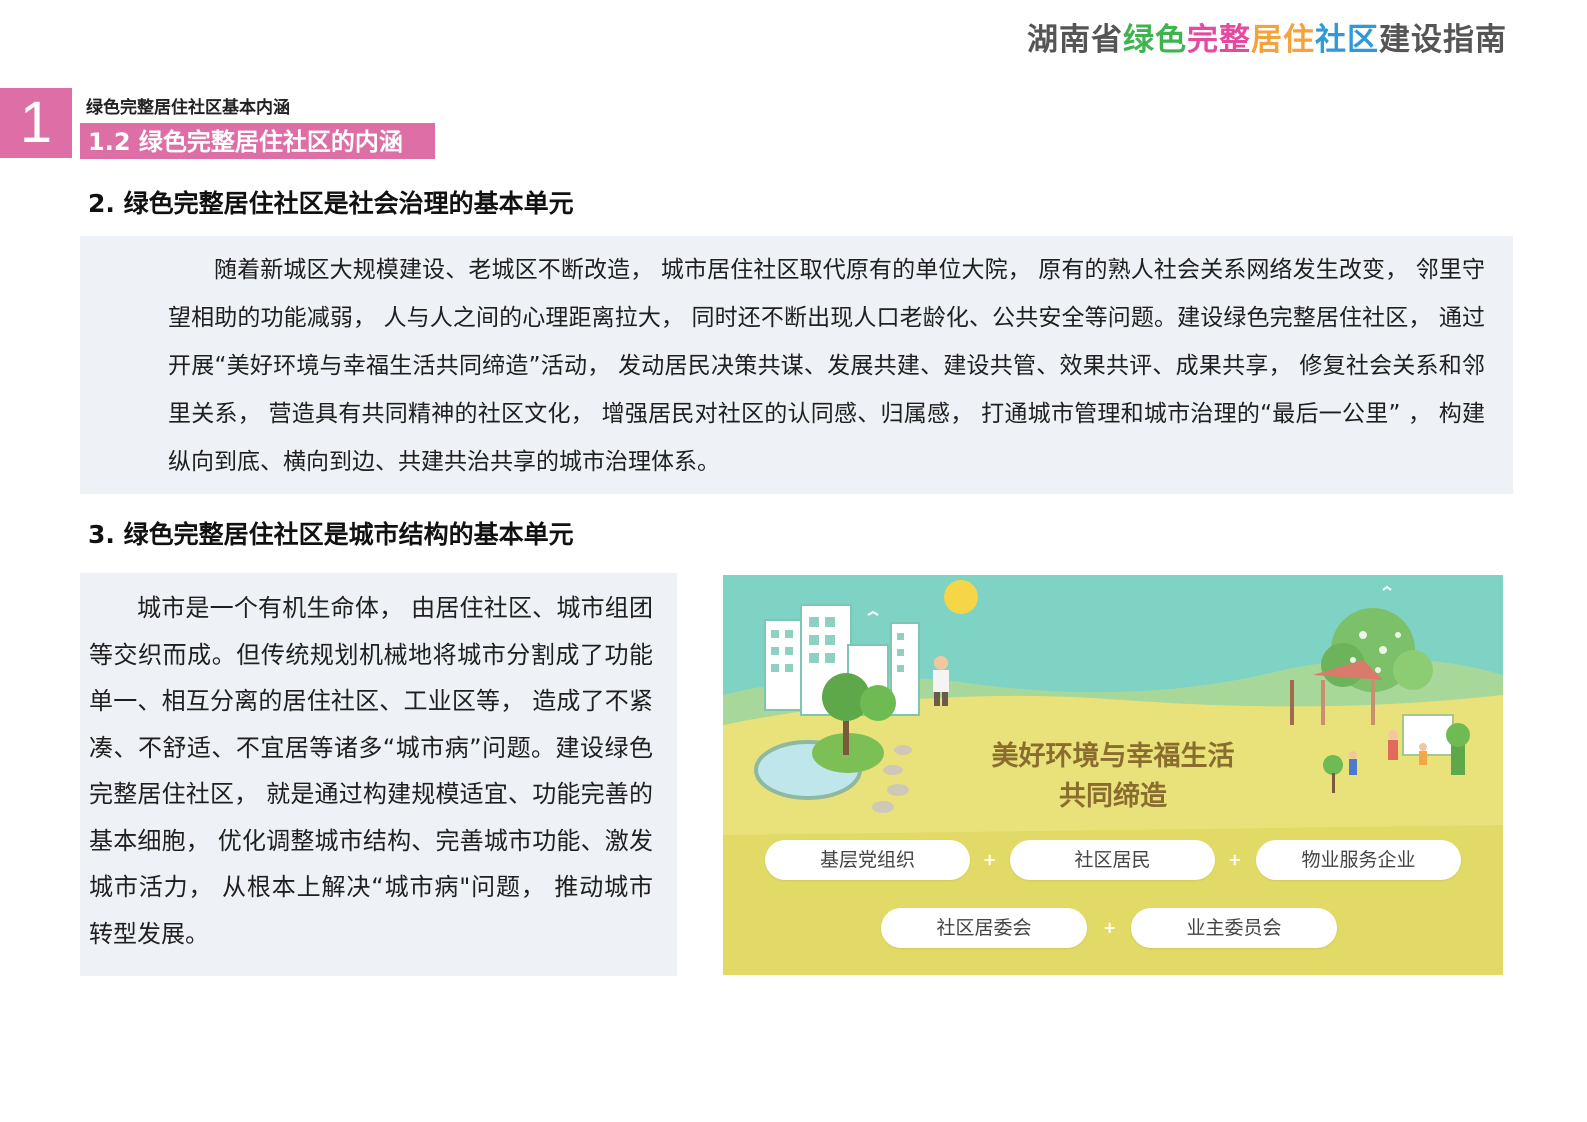 This screenshot has height=1122, width=1587. What do you see at coordinates (1113, 796) in the screenshot?
I see `illustration-title-line2: 共同缔造` at bounding box center [1113, 796].